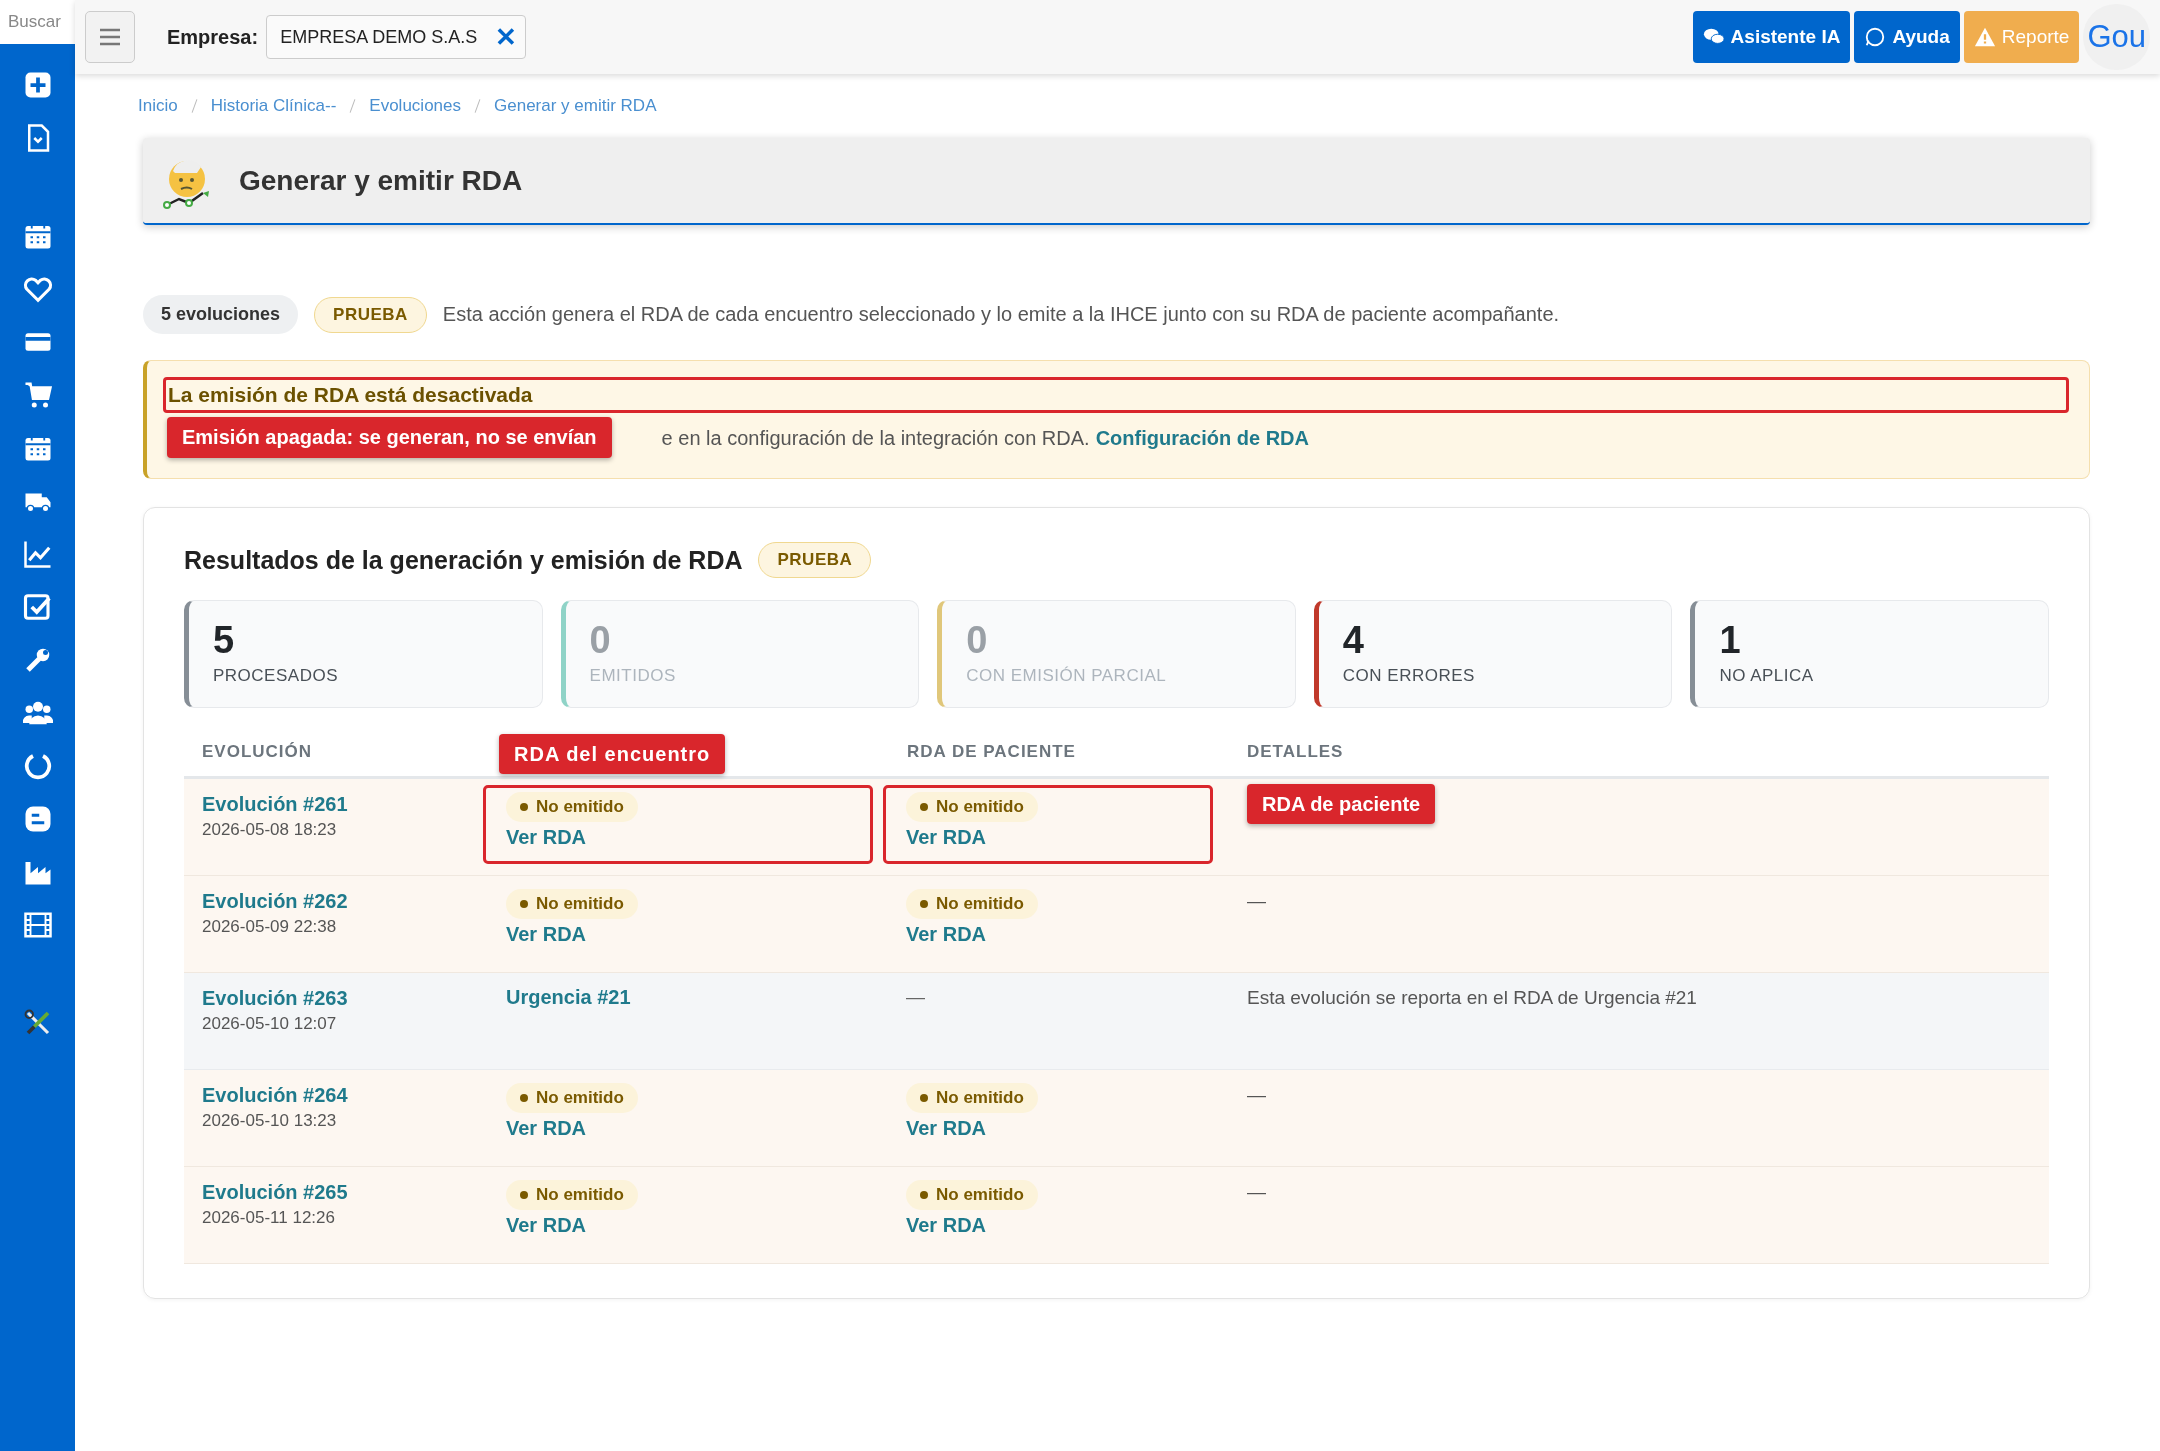 Image resolution: width=2160 pixels, height=1451 pixels. What do you see at coordinates (221, 314) in the screenshot?
I see `count-badge: 5 evoluciones` at bounding box center [221, 314].